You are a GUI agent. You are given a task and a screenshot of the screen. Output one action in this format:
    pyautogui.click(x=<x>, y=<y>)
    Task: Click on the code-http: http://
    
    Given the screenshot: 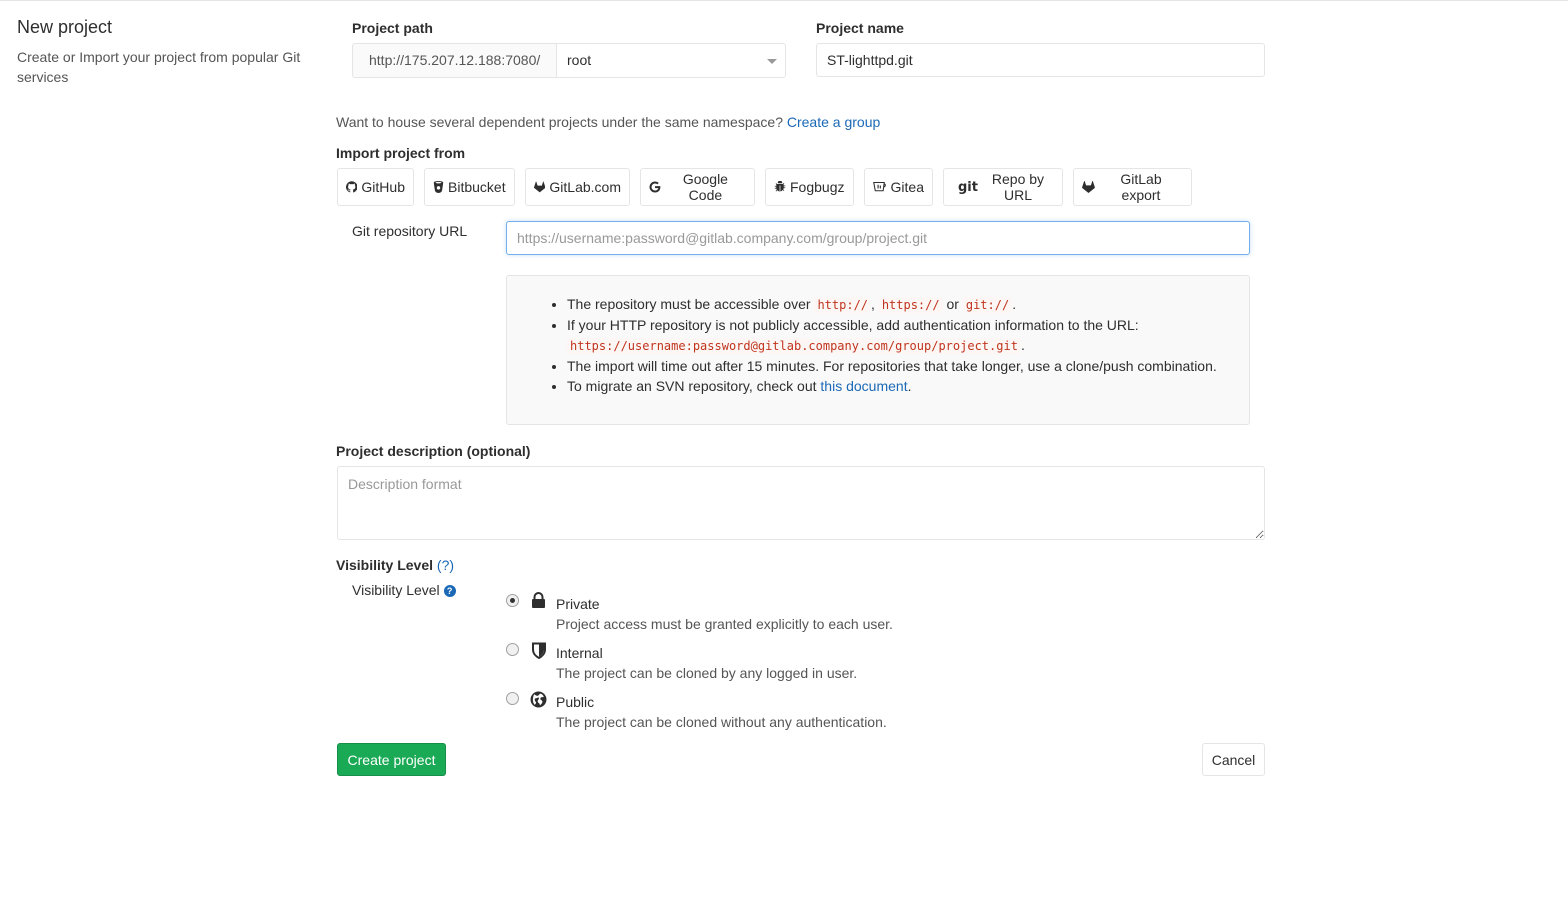 What is the action you would take?
    pyautogui.click(x=843, y=305)
    